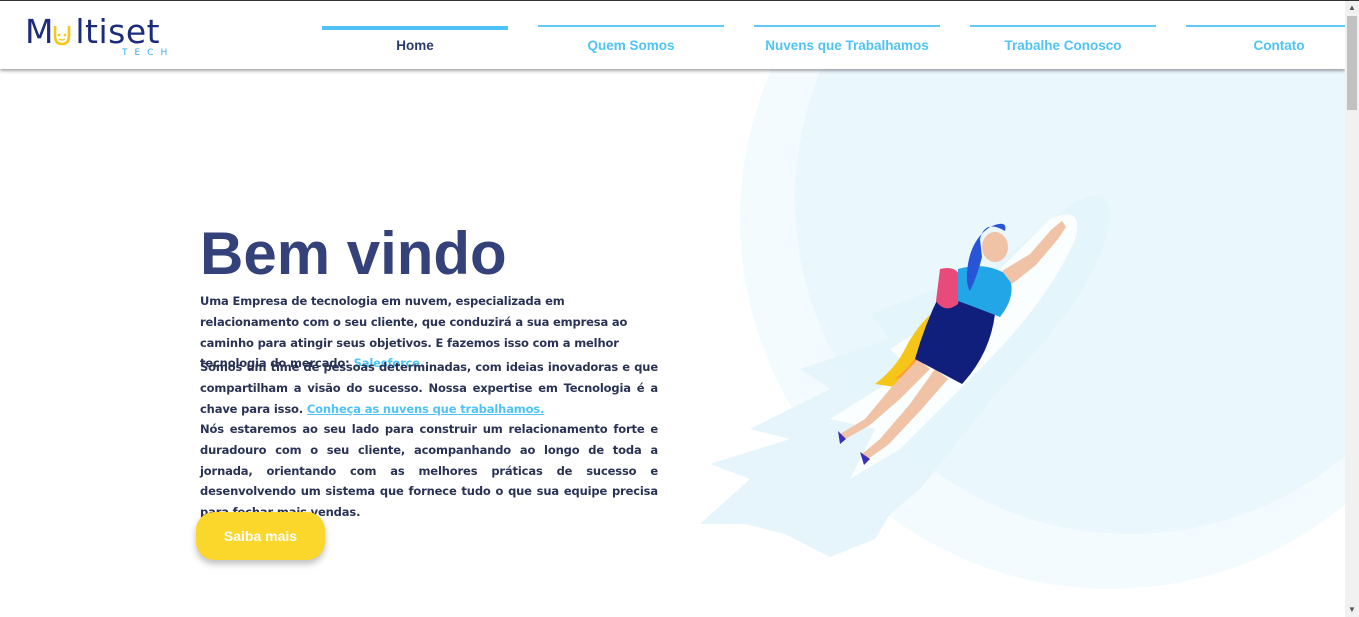 The height and width of the screenshot is (617, 1359). I want to click on nav-label-nuvens: Nuvens que Trabalhamos, so click(847, 45).